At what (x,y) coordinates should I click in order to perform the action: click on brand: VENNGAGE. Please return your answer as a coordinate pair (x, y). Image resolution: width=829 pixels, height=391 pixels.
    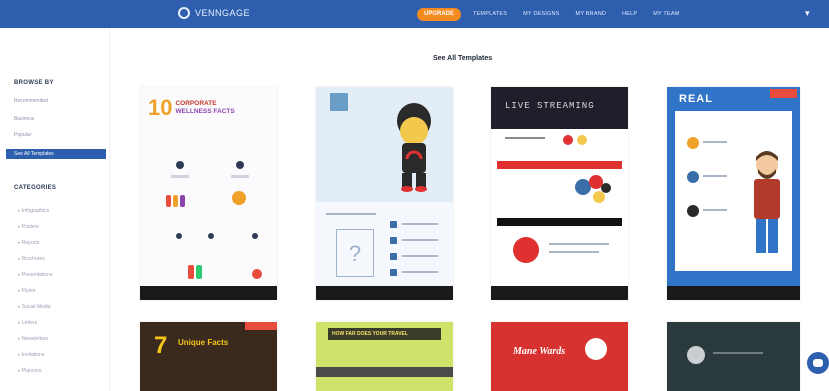
    Looking at the image, I should click on (214, 13).